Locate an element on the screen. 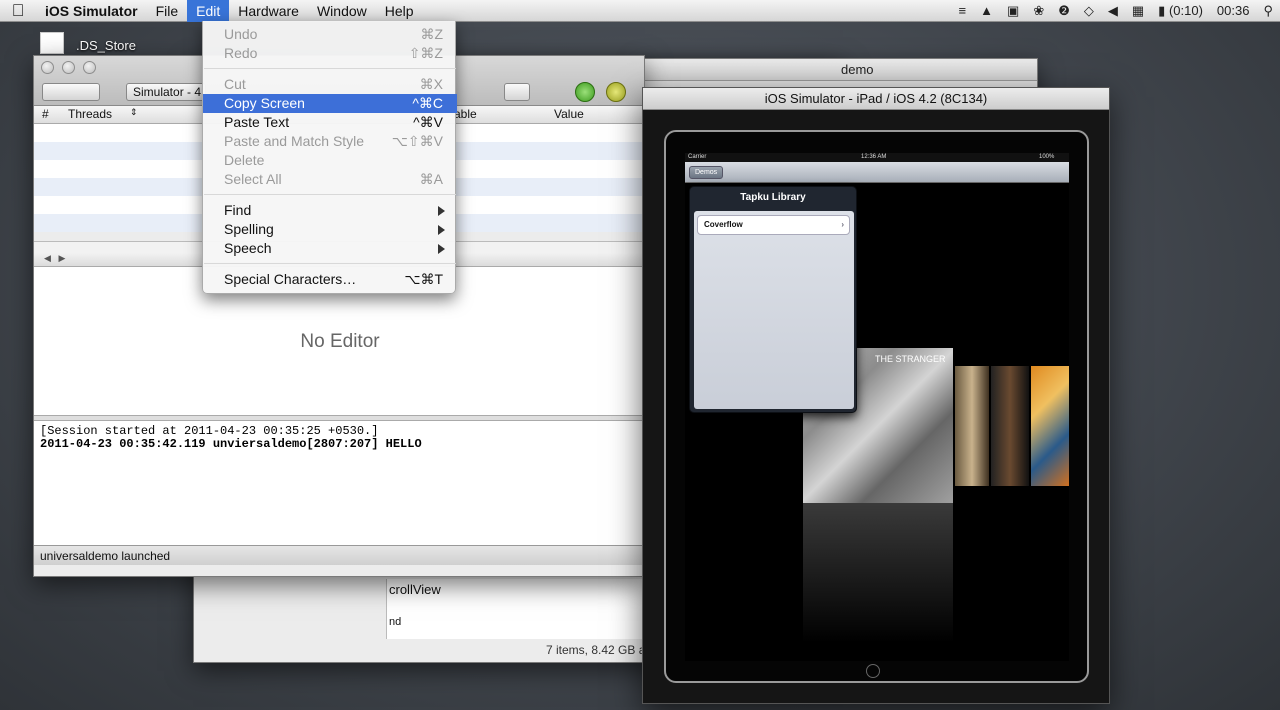 The height and width of the screenshot is (710, 1280). copy-screen-shortcut: ^⌘C is located at coordinates (427, 103).